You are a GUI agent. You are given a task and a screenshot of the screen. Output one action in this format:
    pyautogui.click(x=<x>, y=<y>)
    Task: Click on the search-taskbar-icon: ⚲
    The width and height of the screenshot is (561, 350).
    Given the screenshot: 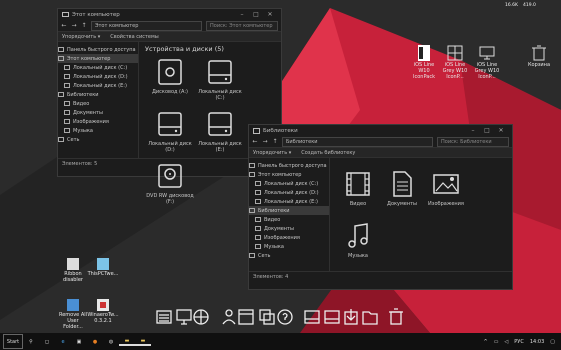 What is the action you would take?
    pyautogui.click(x=31, y=342)
    